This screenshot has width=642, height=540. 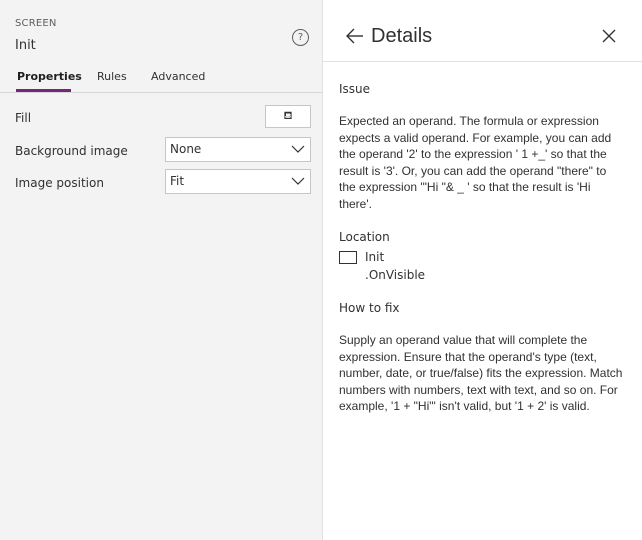 I want to click on details-title: Details, so click(x=402, y=36).